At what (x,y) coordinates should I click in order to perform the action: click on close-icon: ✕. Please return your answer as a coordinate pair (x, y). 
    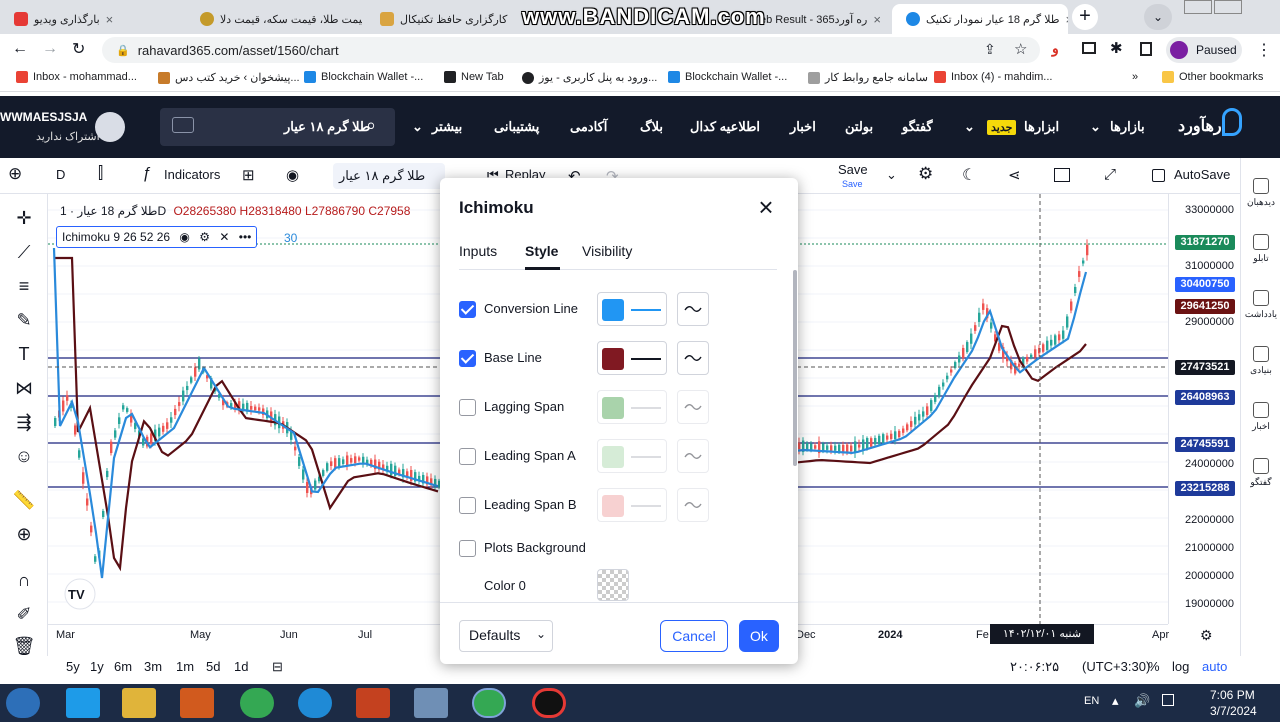
    Looking at the image, I should click on (224, 237).